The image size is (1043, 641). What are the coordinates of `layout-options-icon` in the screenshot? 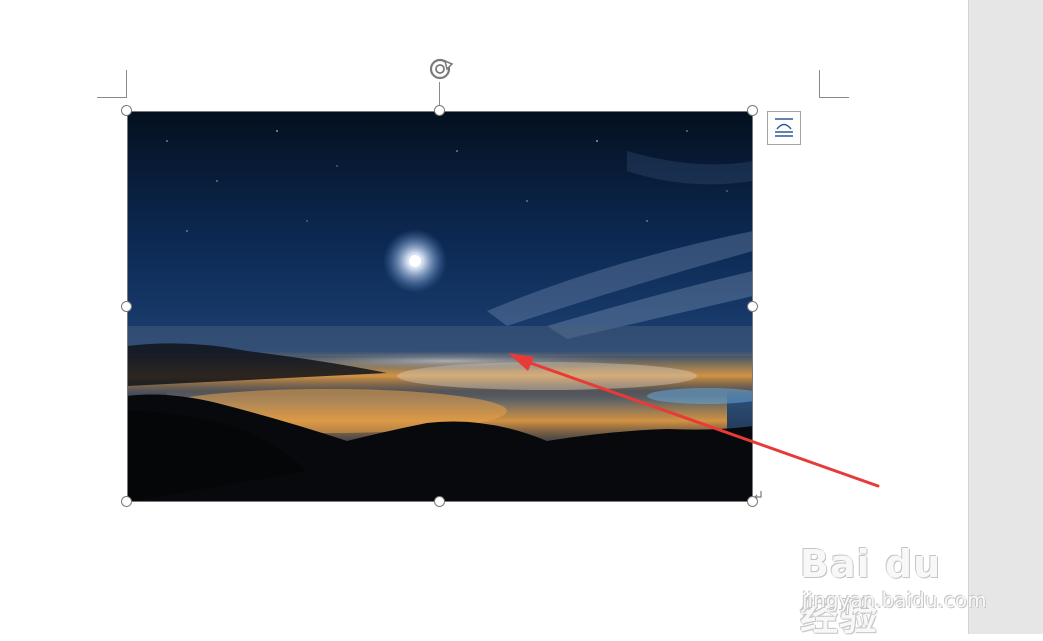 It's located at (784, 127).